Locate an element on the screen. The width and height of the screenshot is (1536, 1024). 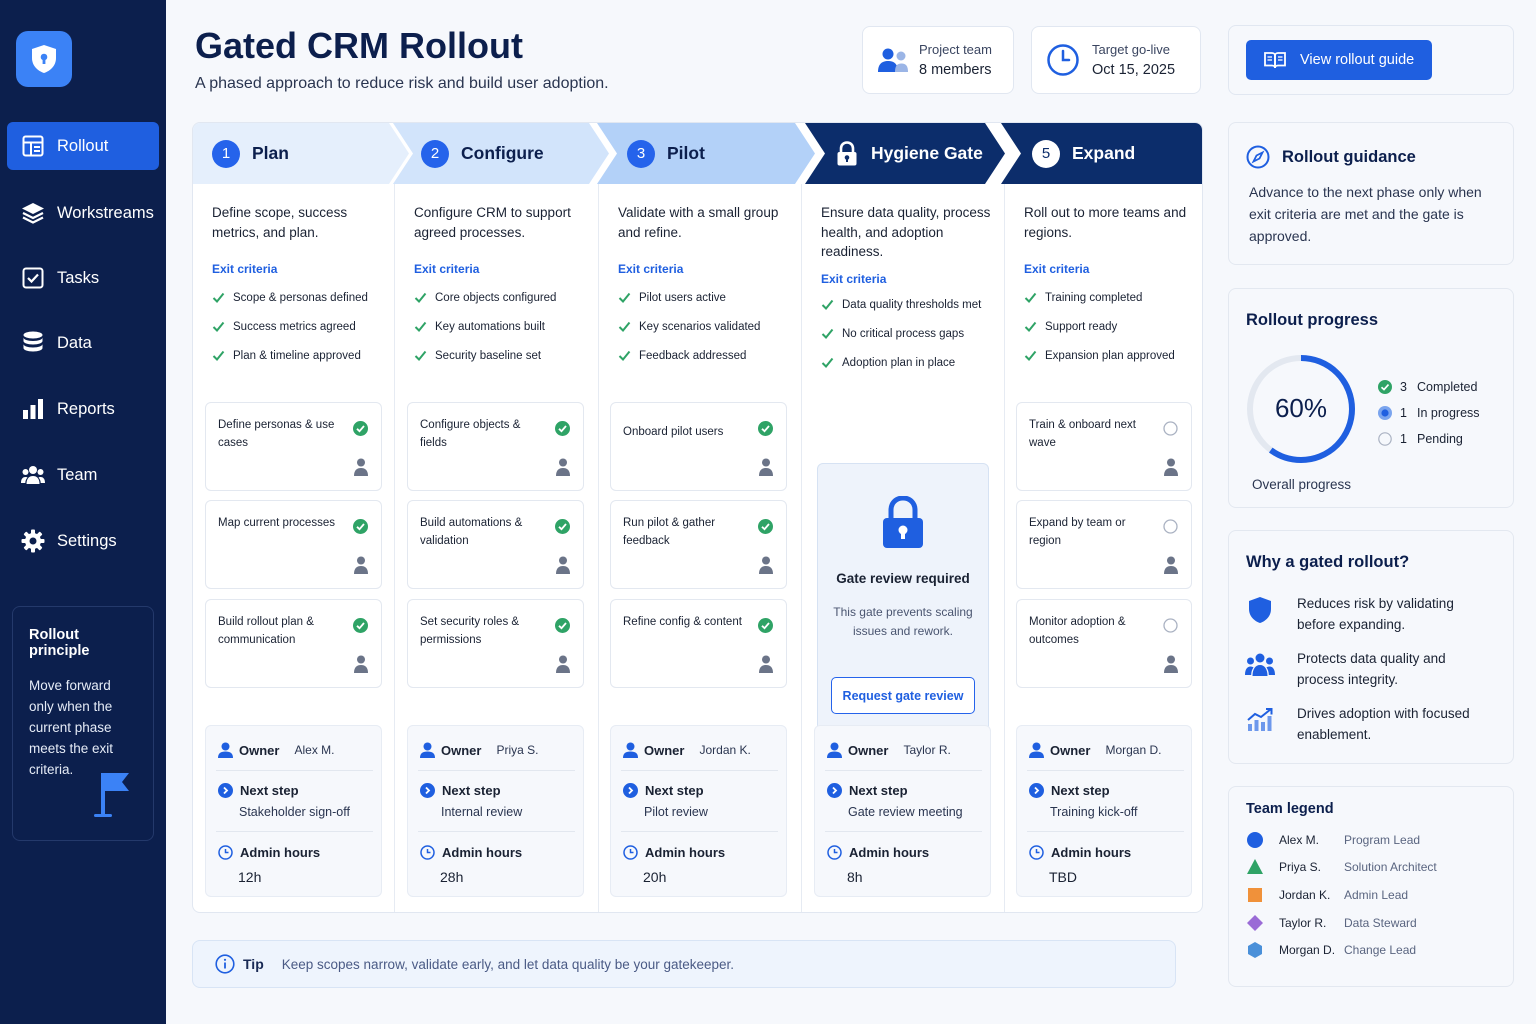
bar-chart-icon is located at coordinates (33, 409).